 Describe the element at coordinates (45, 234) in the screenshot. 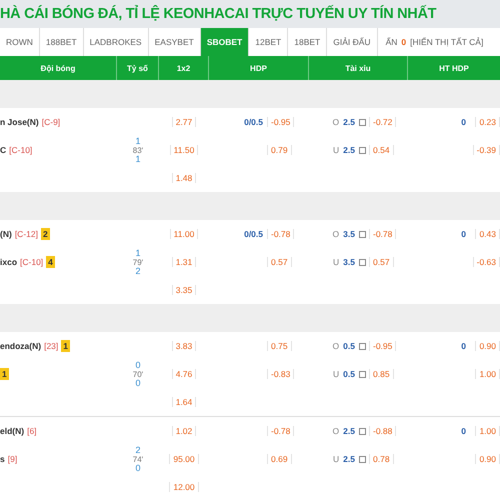

I see `card-count: 2` at that location.